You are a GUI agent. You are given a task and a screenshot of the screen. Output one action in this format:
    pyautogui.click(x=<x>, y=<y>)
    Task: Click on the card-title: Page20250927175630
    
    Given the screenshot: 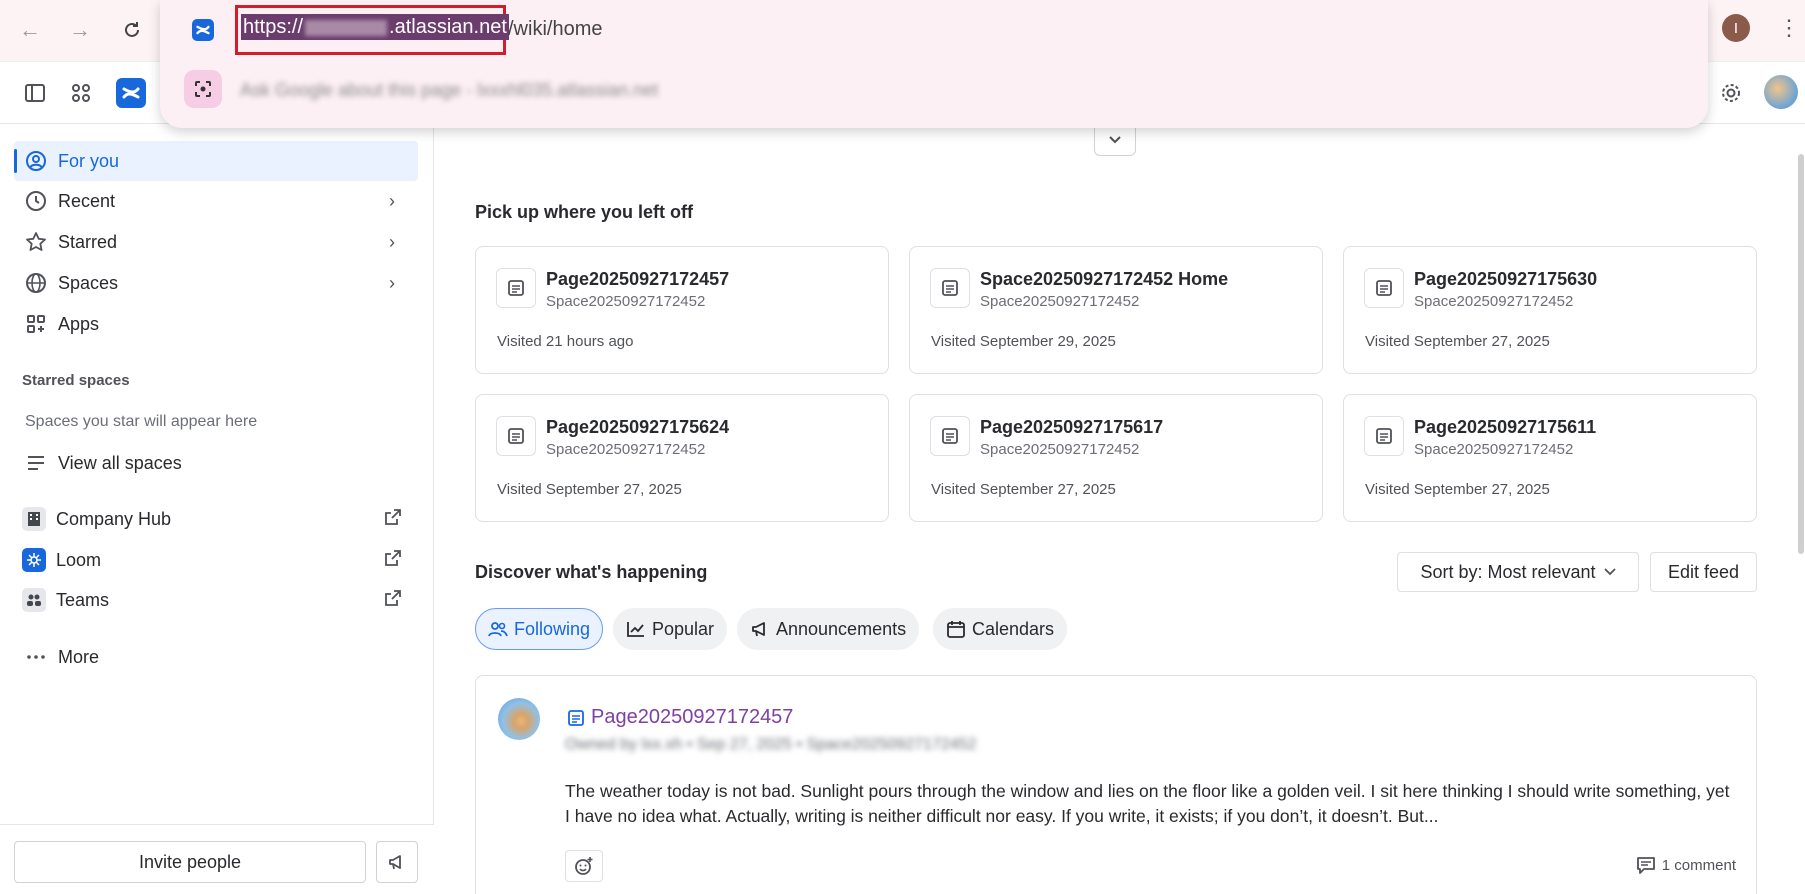 What is the action you would take?
    pyautogui.click(x=1506, y=279)
    